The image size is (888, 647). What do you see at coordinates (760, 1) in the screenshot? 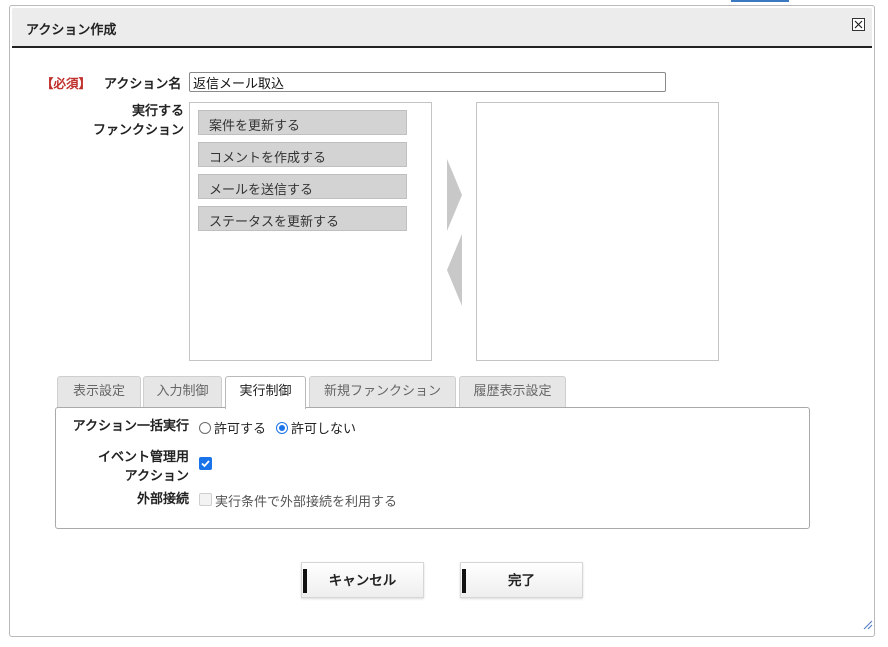
I see `top-accent-bar` at bounding box center [760, 1].